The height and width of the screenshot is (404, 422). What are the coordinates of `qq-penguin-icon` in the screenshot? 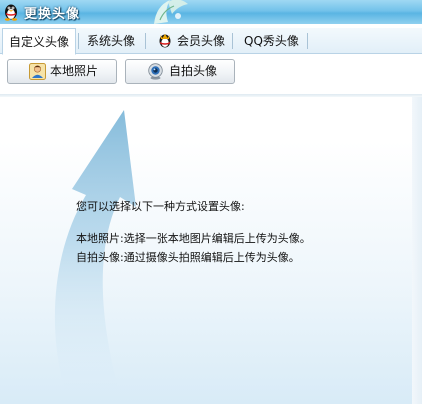 It's located at (11, 12).